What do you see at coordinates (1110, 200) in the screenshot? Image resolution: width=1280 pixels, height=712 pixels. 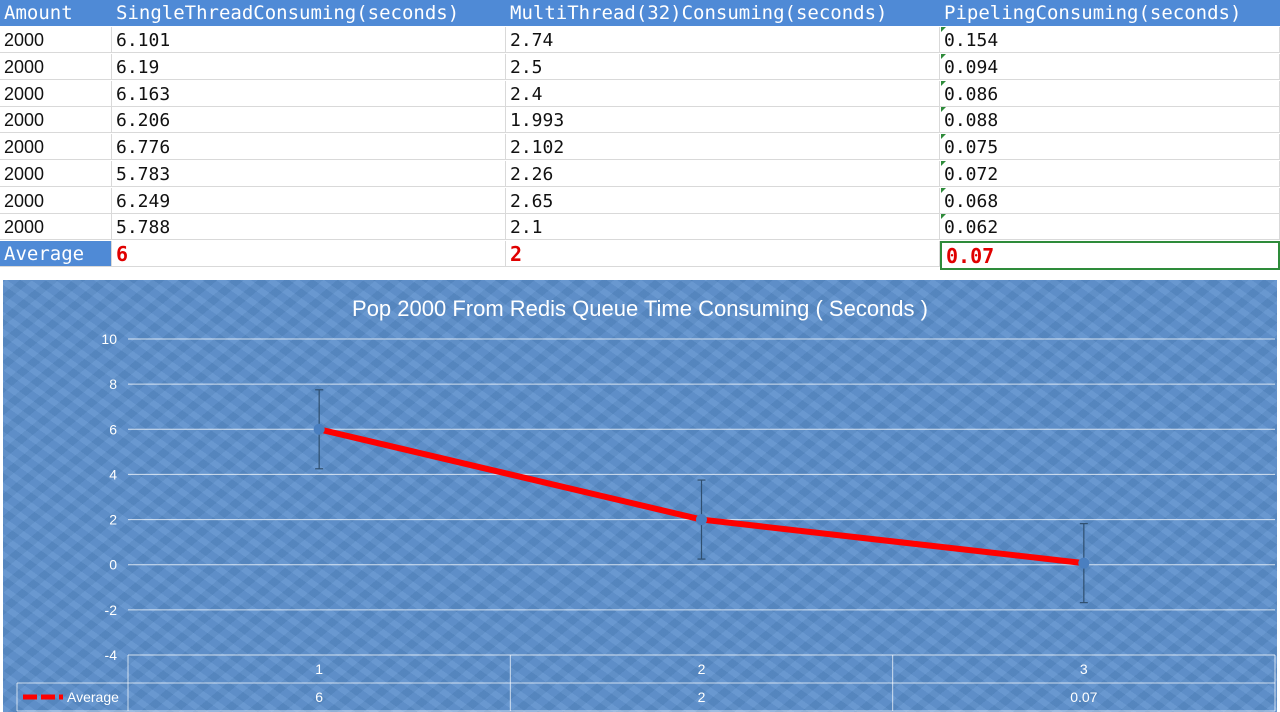 I see `cell-pipeline: 0.068` at bounding box center [1110, 200].